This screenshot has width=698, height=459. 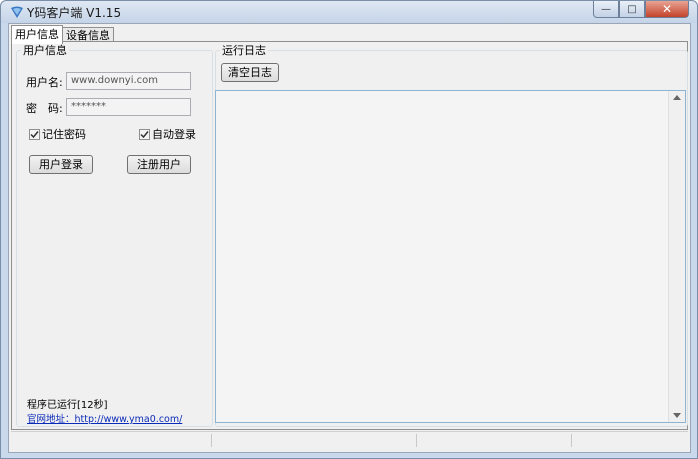 I want to click on tab-user-info: 用户信息, so click(x=37, y=34).